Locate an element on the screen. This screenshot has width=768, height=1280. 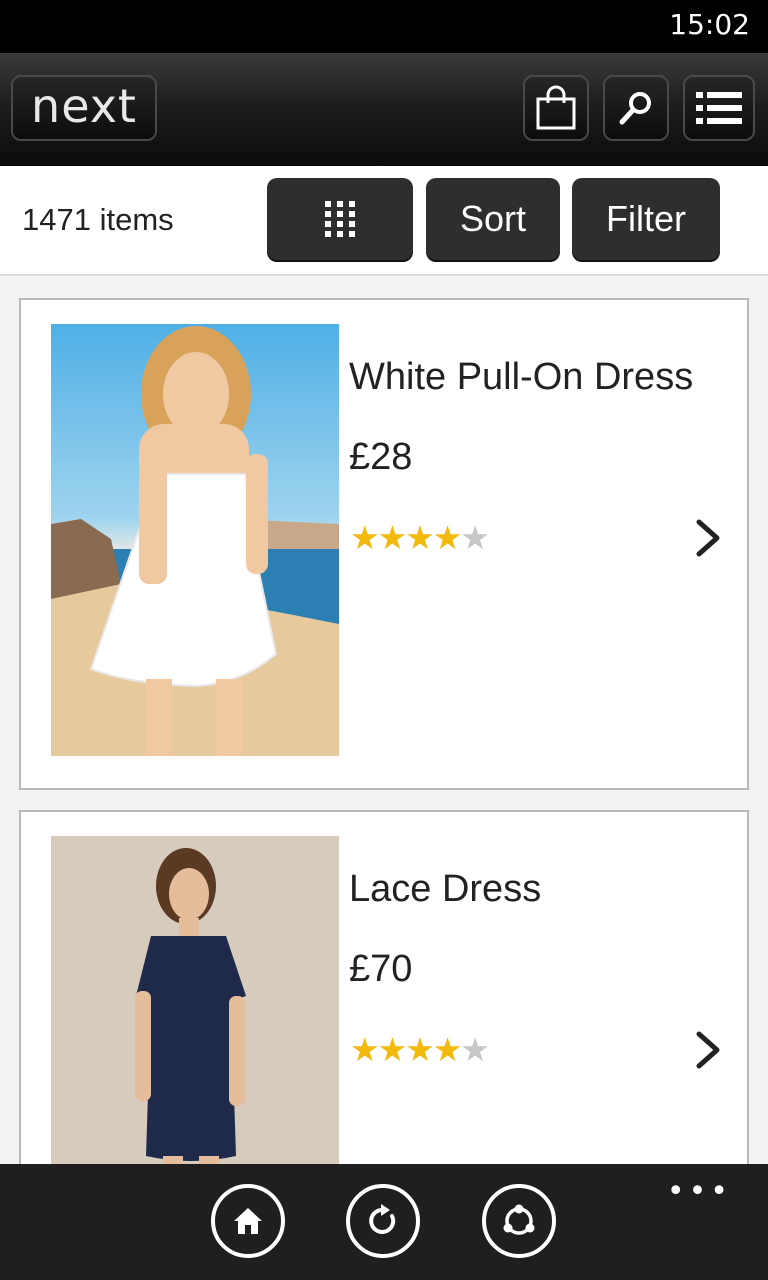
refresh-button is located at coordinates (383, 1221).